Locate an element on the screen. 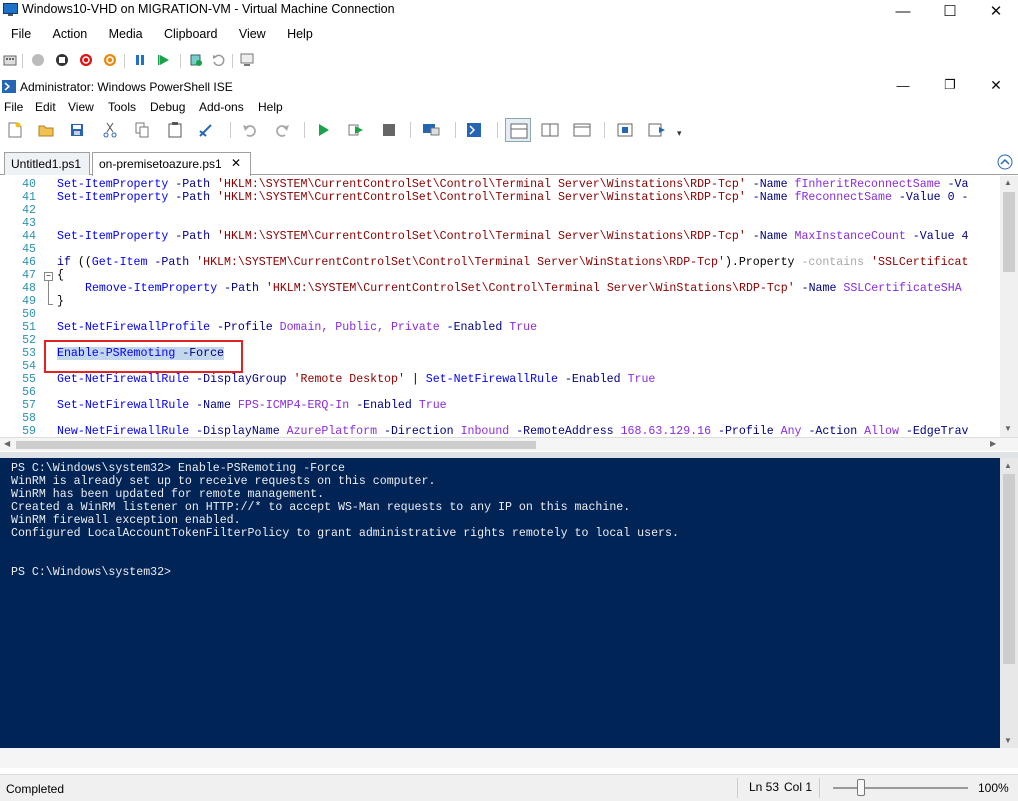 The image size is (1018, 801). vm-menu-clipboard: Clipboard is located at coordinates (191, 32).